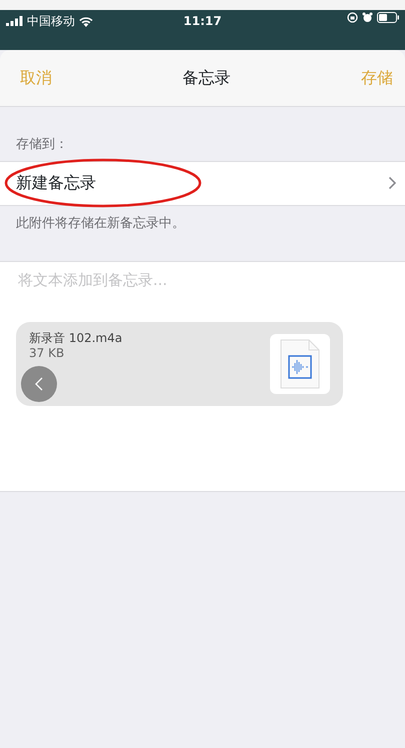 The image size is (405, 748). Describe the element at coordinates (100, 223) in the screenshot. I see `section-footer: 此附件将存储在新备忘录中。` at that location.